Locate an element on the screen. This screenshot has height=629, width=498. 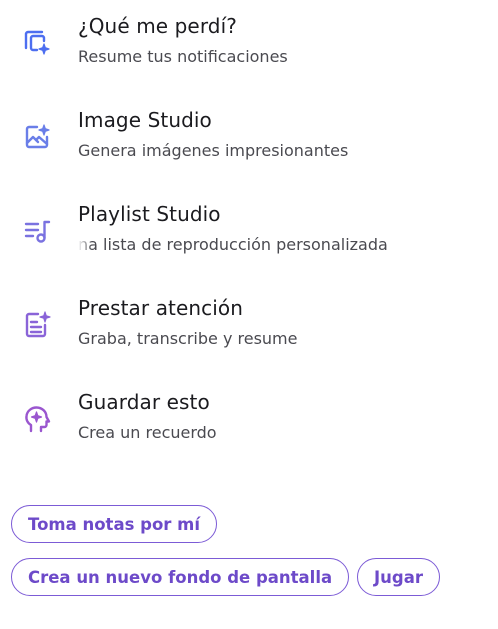
menu-item-save-this: Guardar esto Crea un recuerdo is located at coordinates (249, 430).